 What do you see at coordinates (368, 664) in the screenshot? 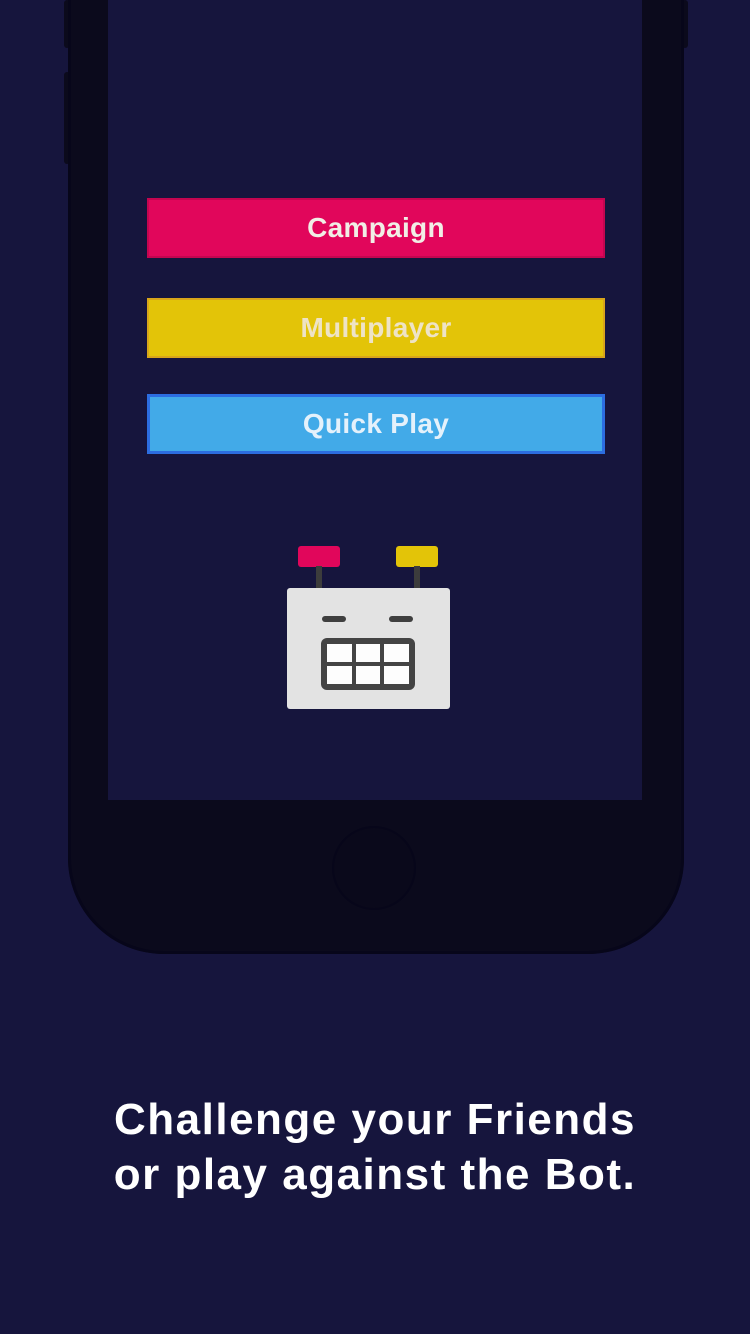
I see `robot-mouth` at bounding box center [368, 664].